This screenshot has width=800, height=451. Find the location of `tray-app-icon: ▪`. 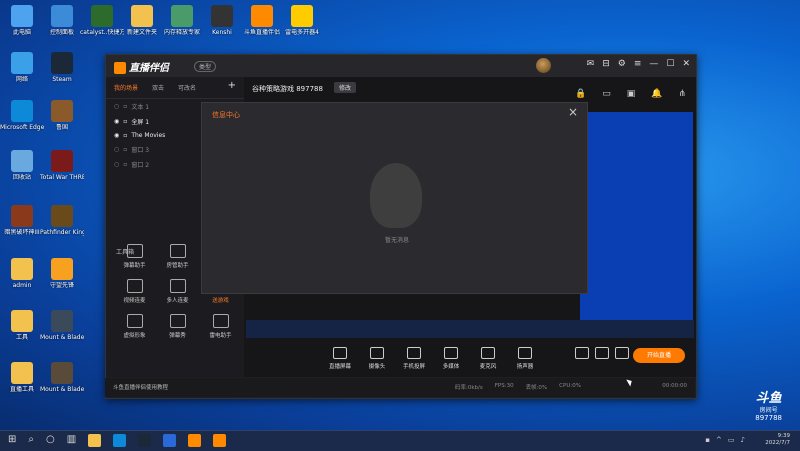

tray-app-icon: ▪ is located at coordinates (707, 440).